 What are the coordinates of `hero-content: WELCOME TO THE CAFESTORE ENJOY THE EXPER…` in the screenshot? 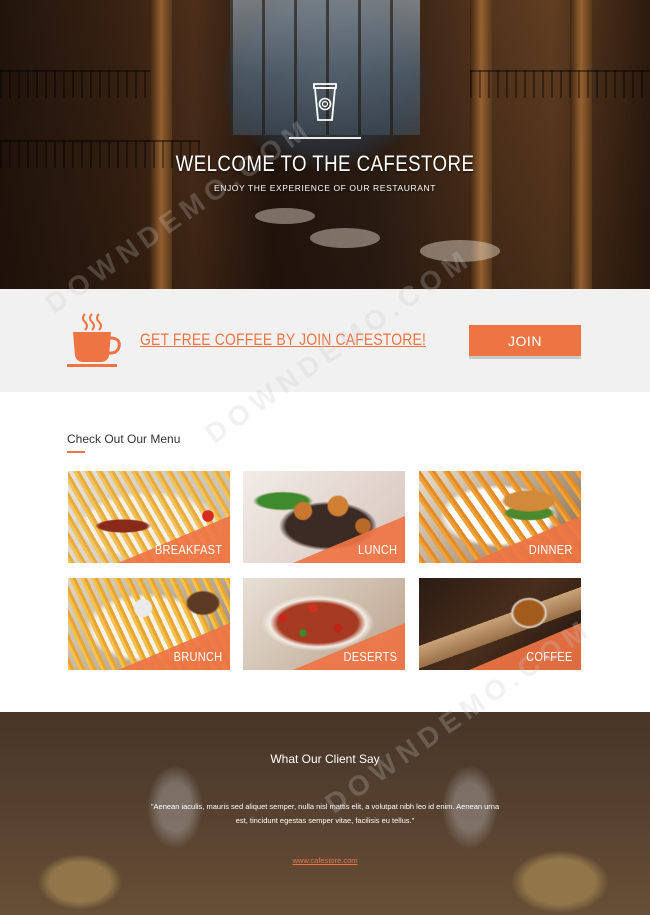 It's located at (325, 136).